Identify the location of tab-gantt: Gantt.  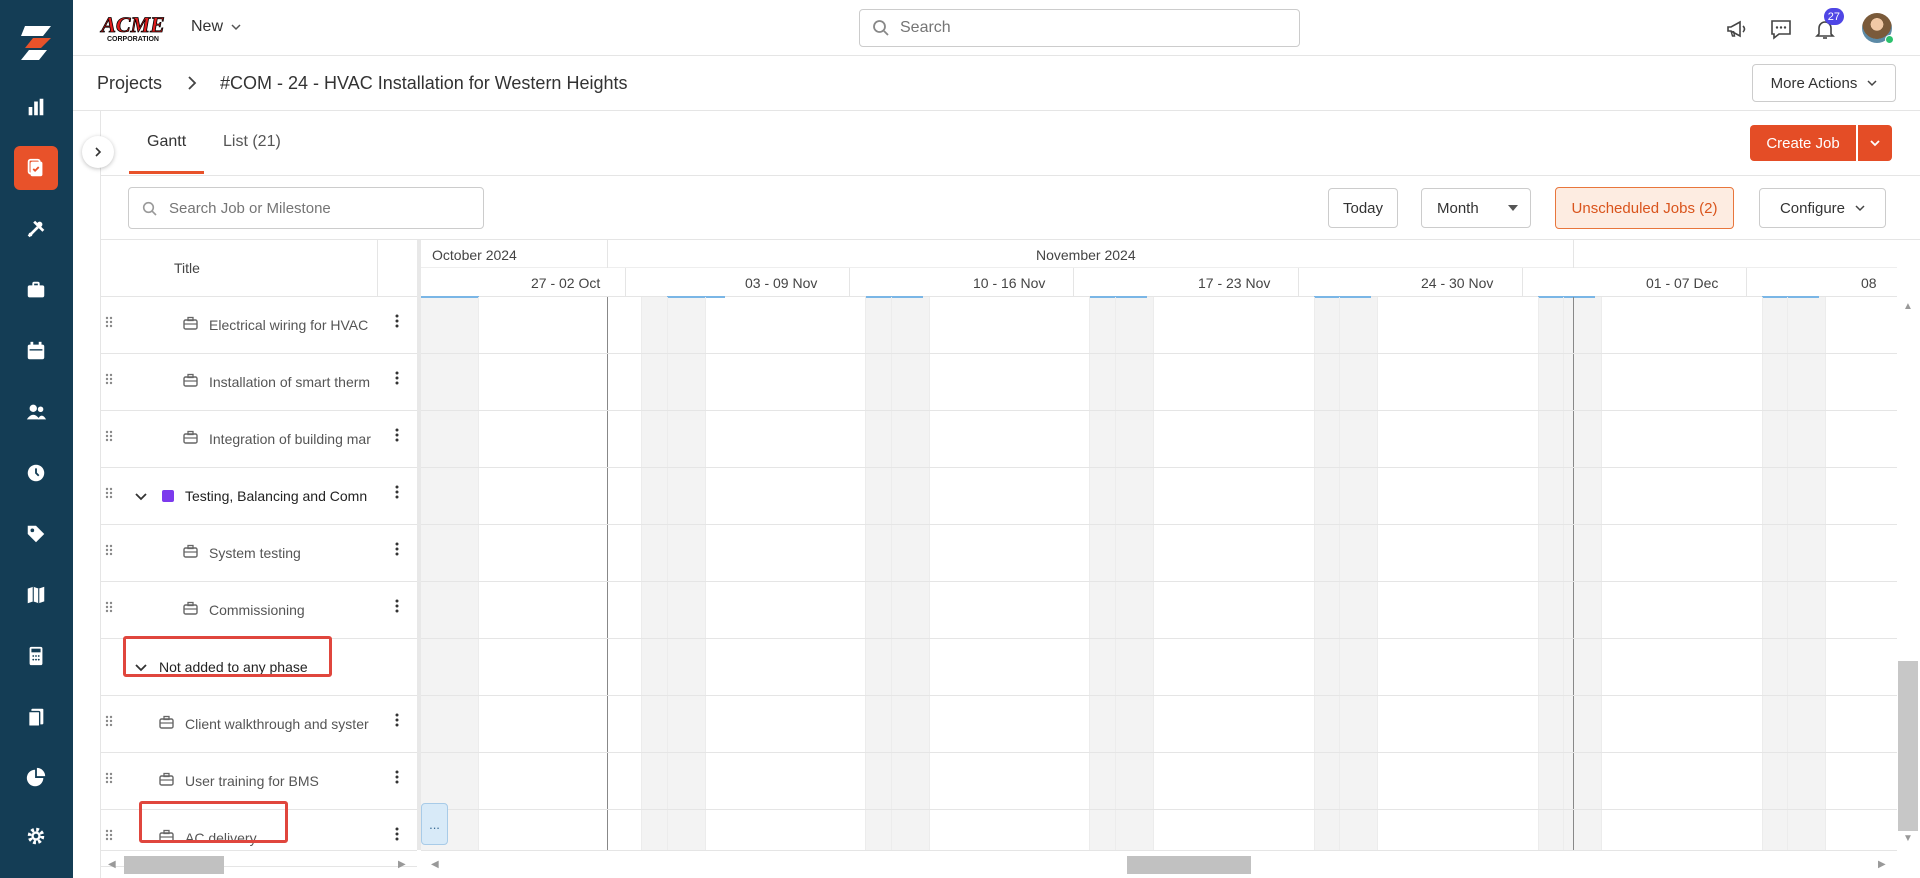
(167, 153).